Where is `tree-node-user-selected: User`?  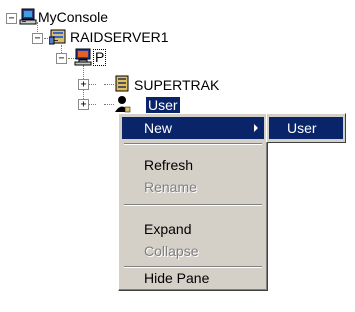 tree-node-user-selected: User is located at coordinates (163, 105).